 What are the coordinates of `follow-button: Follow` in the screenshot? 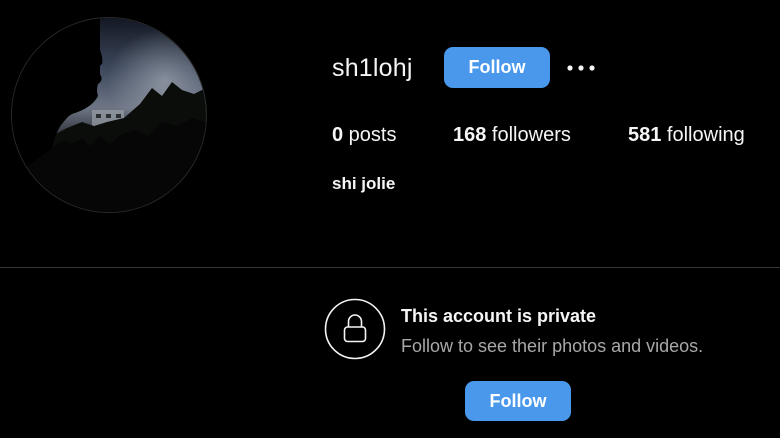 It's located at (497, 67).